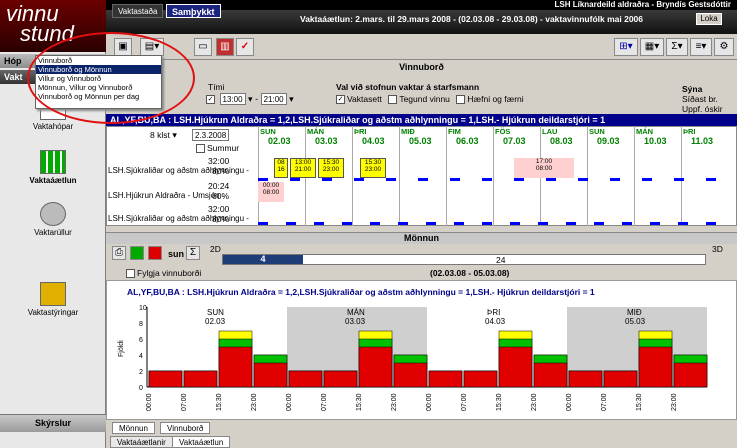 Image resolution: width=737 pixels, height=448 pixels. Describe the element at coordinates (53, 232) in the screenshot. I see `sidebar-item-label: Vaktarúllur` at that location.